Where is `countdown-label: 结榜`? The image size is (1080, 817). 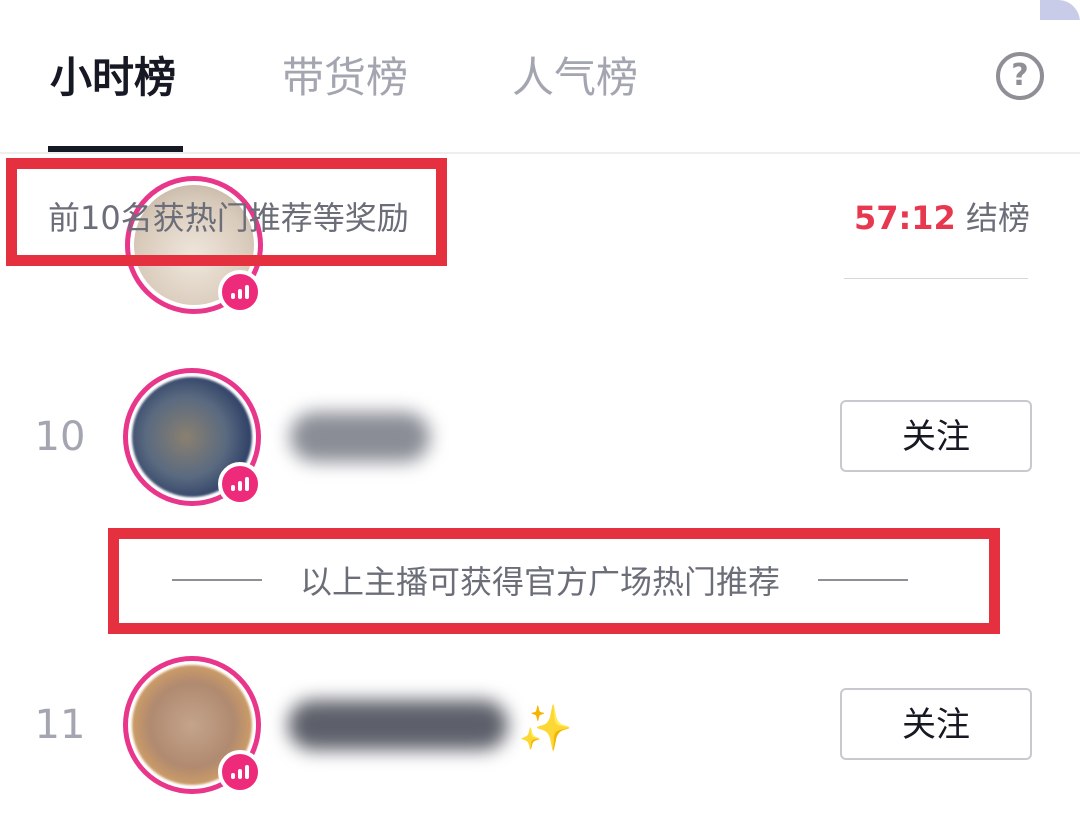 countdown-label: 结榜 is located at coordinates (997, 218).